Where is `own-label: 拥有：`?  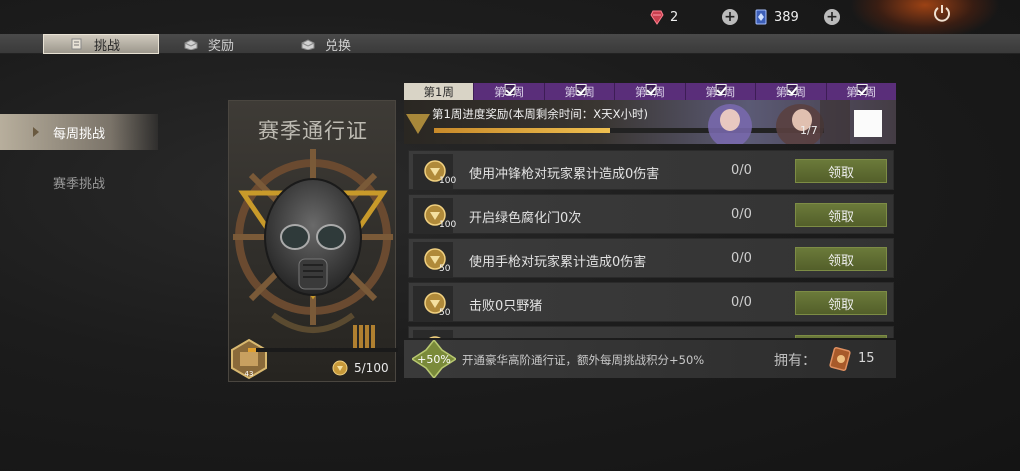
own-label: 拥有： is located at coordinates (795, 361).